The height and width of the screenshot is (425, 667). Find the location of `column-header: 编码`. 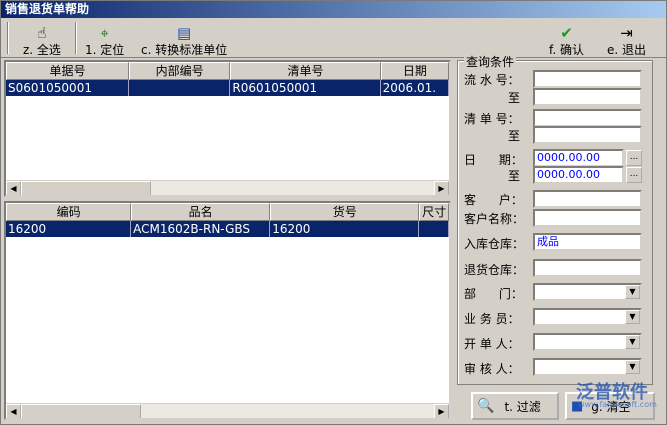

column-header: 编码 is located at coordinates (69, 212).